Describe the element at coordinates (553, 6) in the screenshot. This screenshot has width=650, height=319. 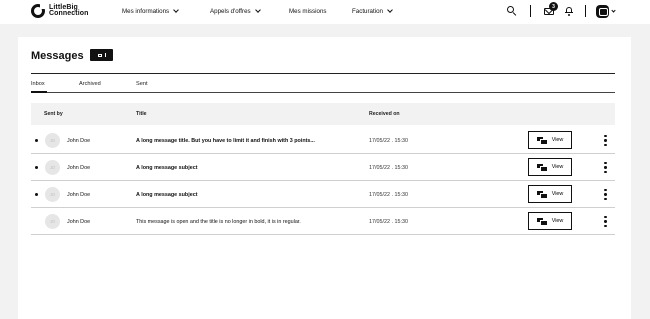
I see `notification-badge: 3` at that location.